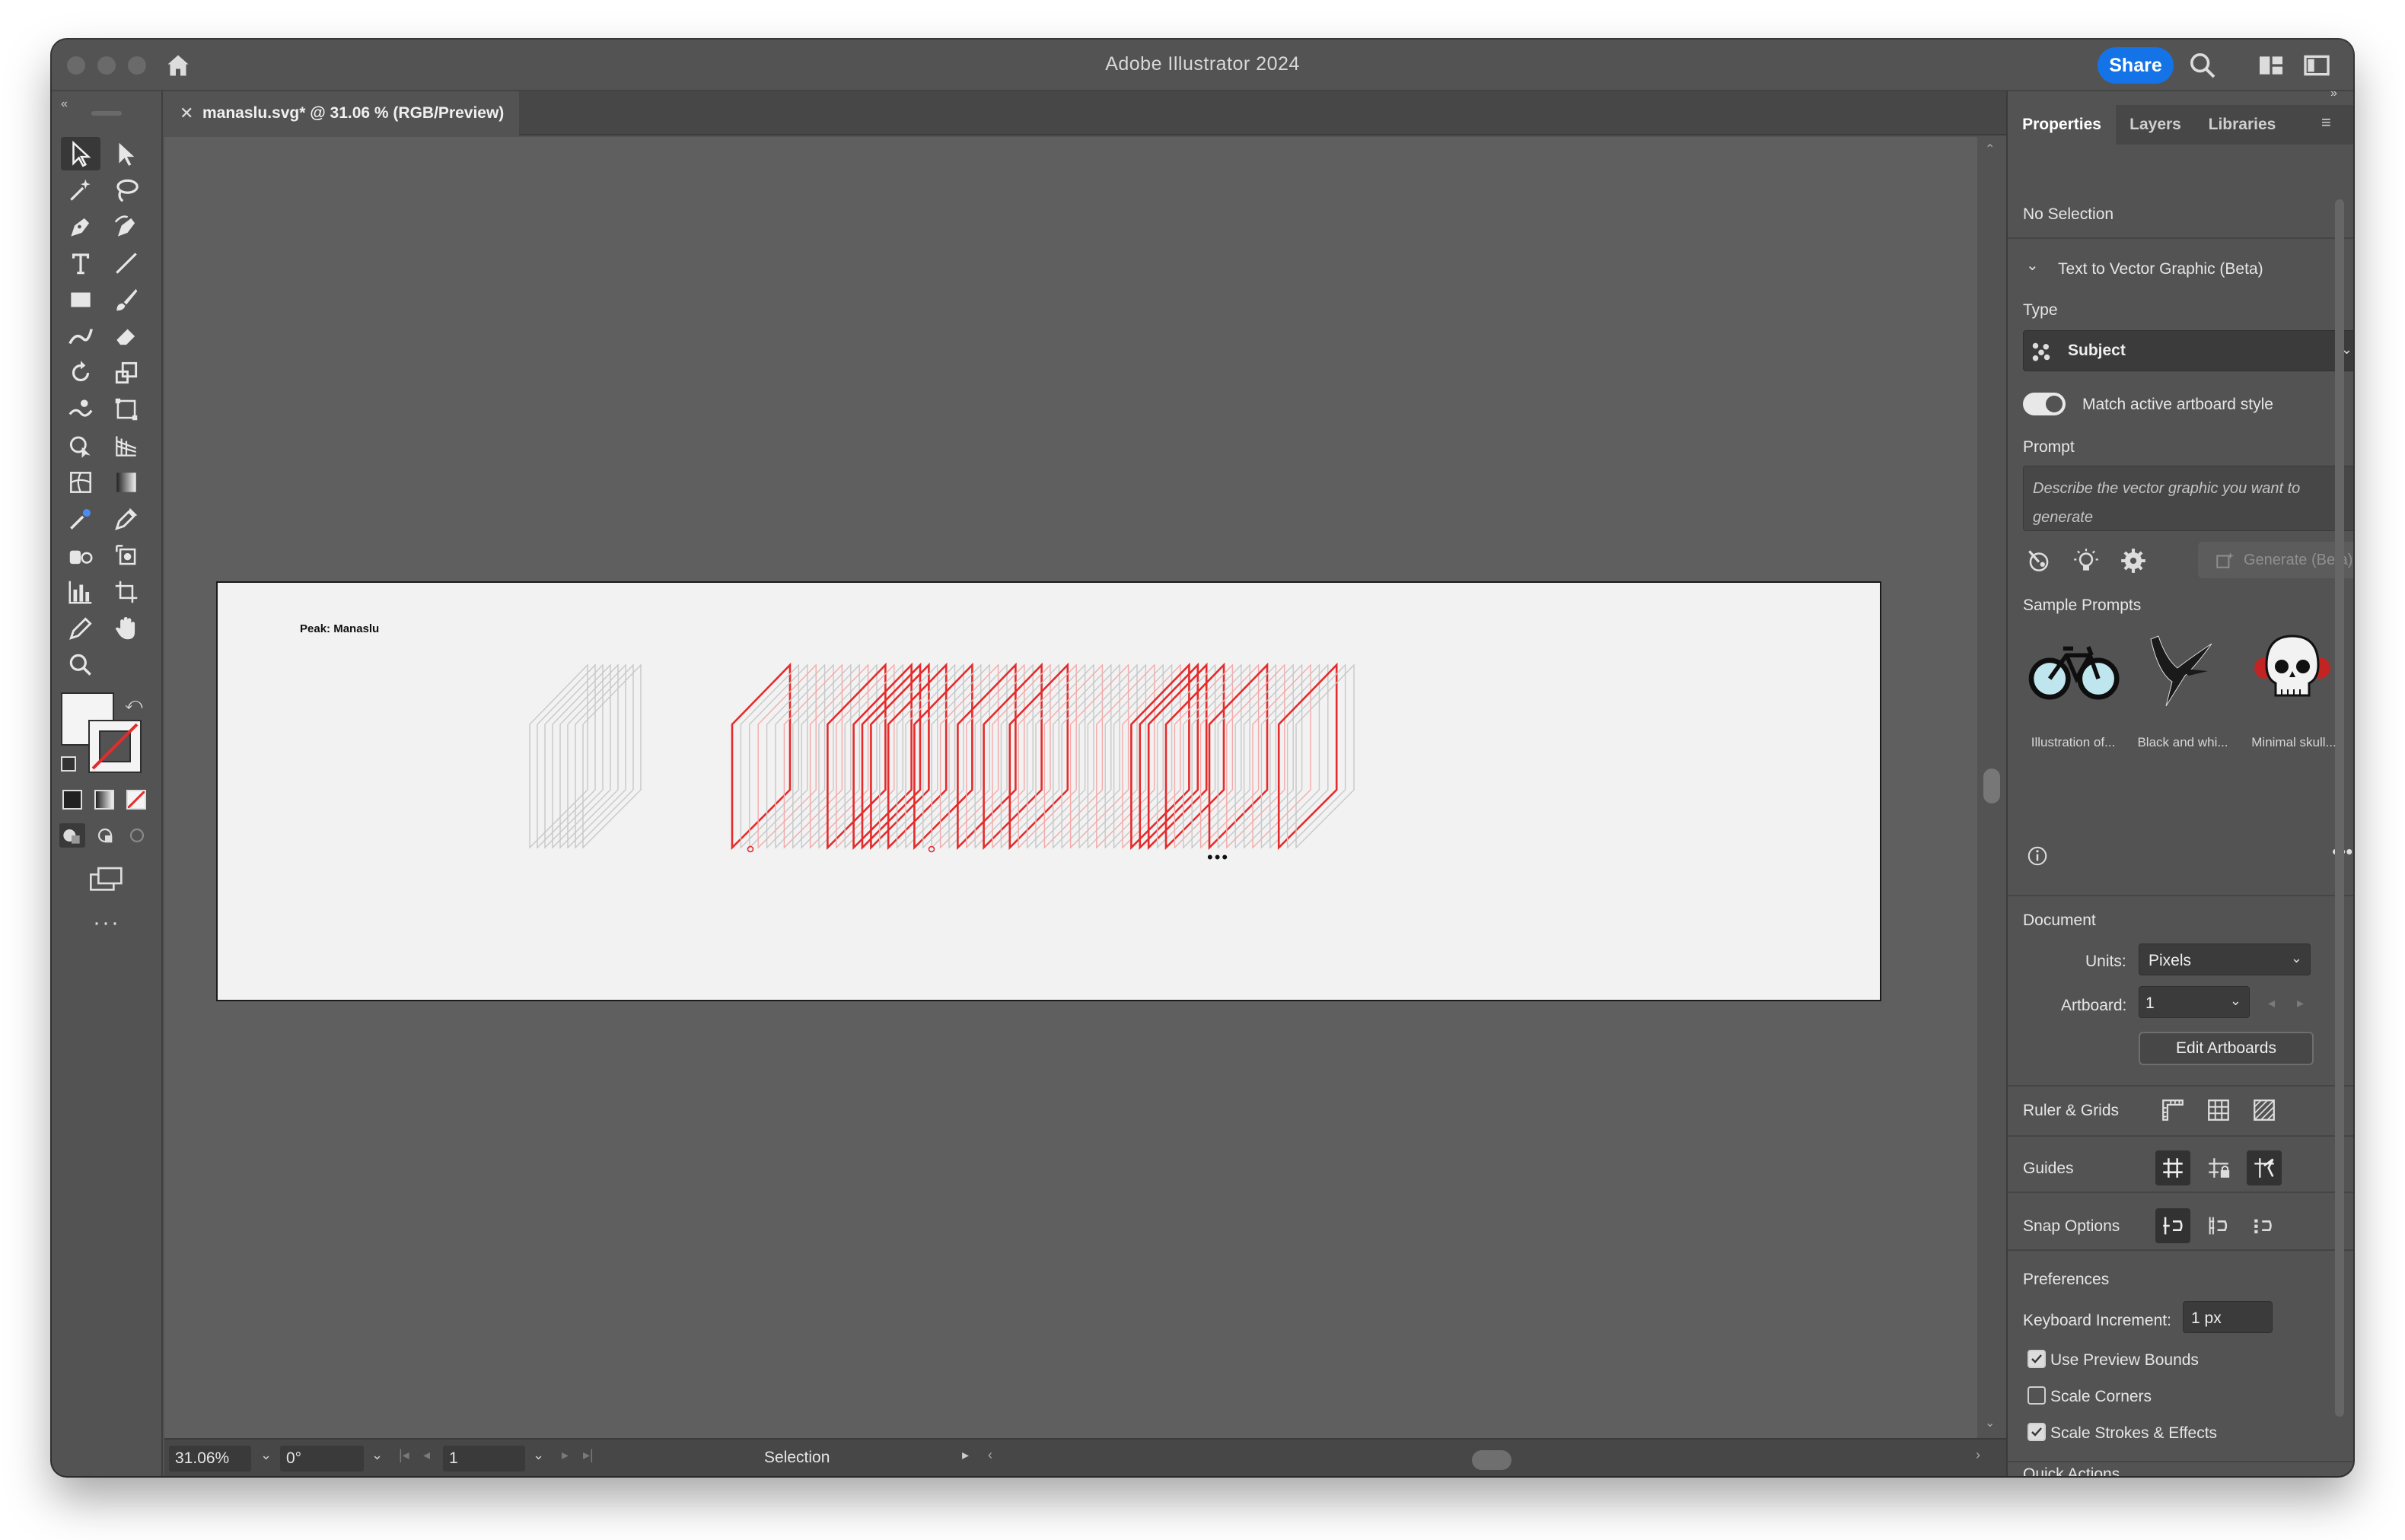  What do you see at coordinates (2264, 1225) in the screenshot?
I see `snap-to-pixel-toggle` at bounding box center [2264, 1225].